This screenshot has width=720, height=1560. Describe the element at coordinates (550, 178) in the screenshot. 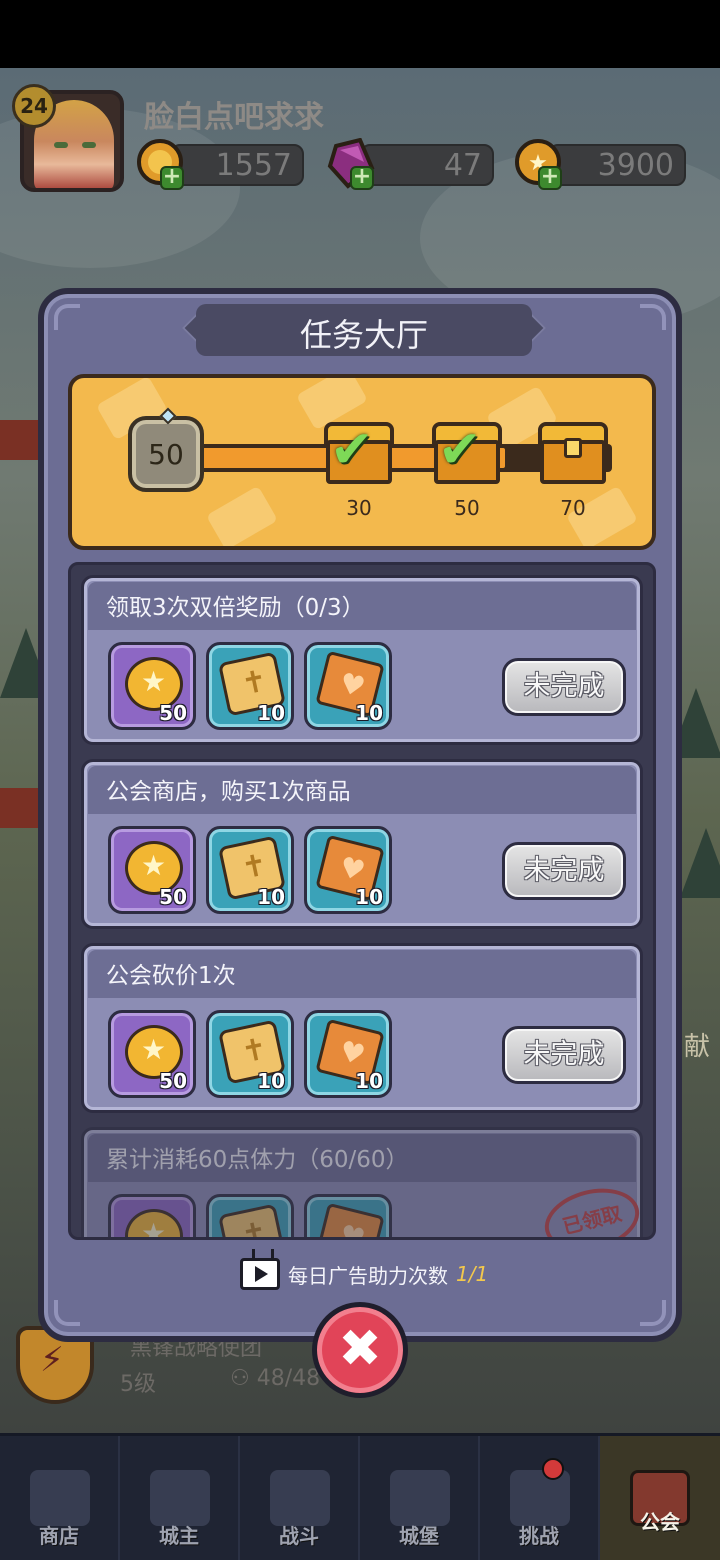

I see `add-guild-coin-button: +` at that location.